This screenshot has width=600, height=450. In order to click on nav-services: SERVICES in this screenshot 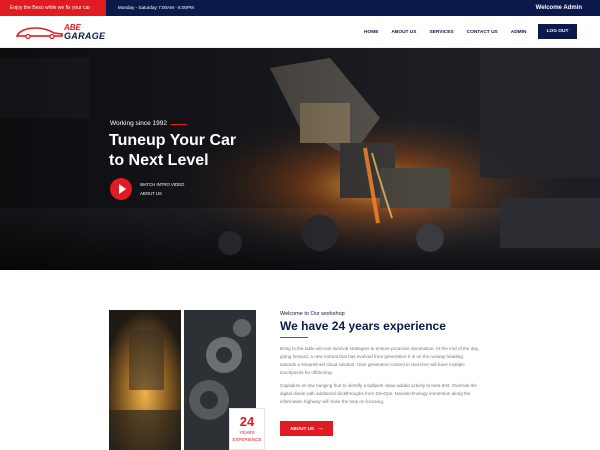, I will do `click(441, 32)`.